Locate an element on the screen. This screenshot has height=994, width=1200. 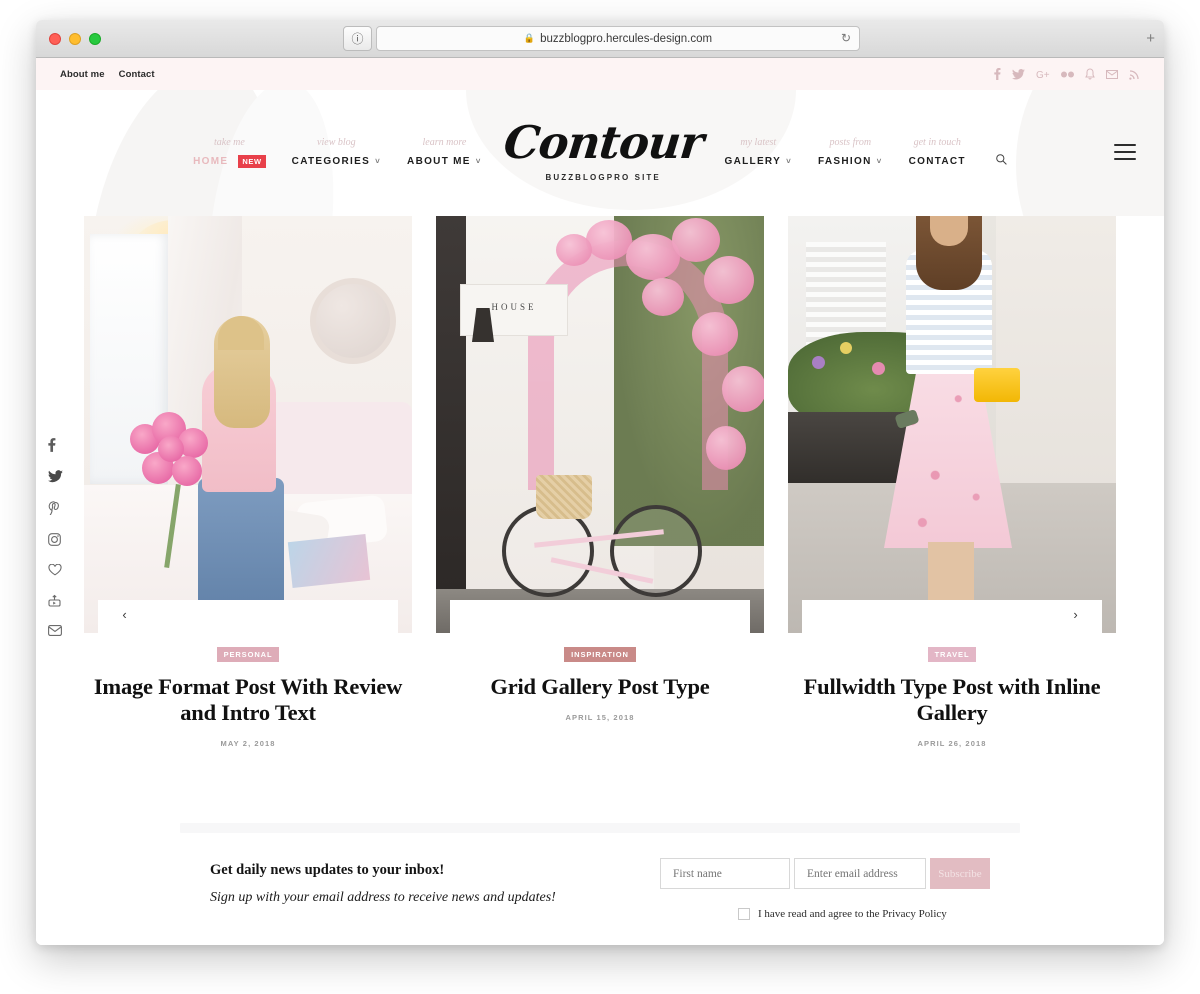
nav-subtitle-gallery: my latest is located at coordinates (758, 142).